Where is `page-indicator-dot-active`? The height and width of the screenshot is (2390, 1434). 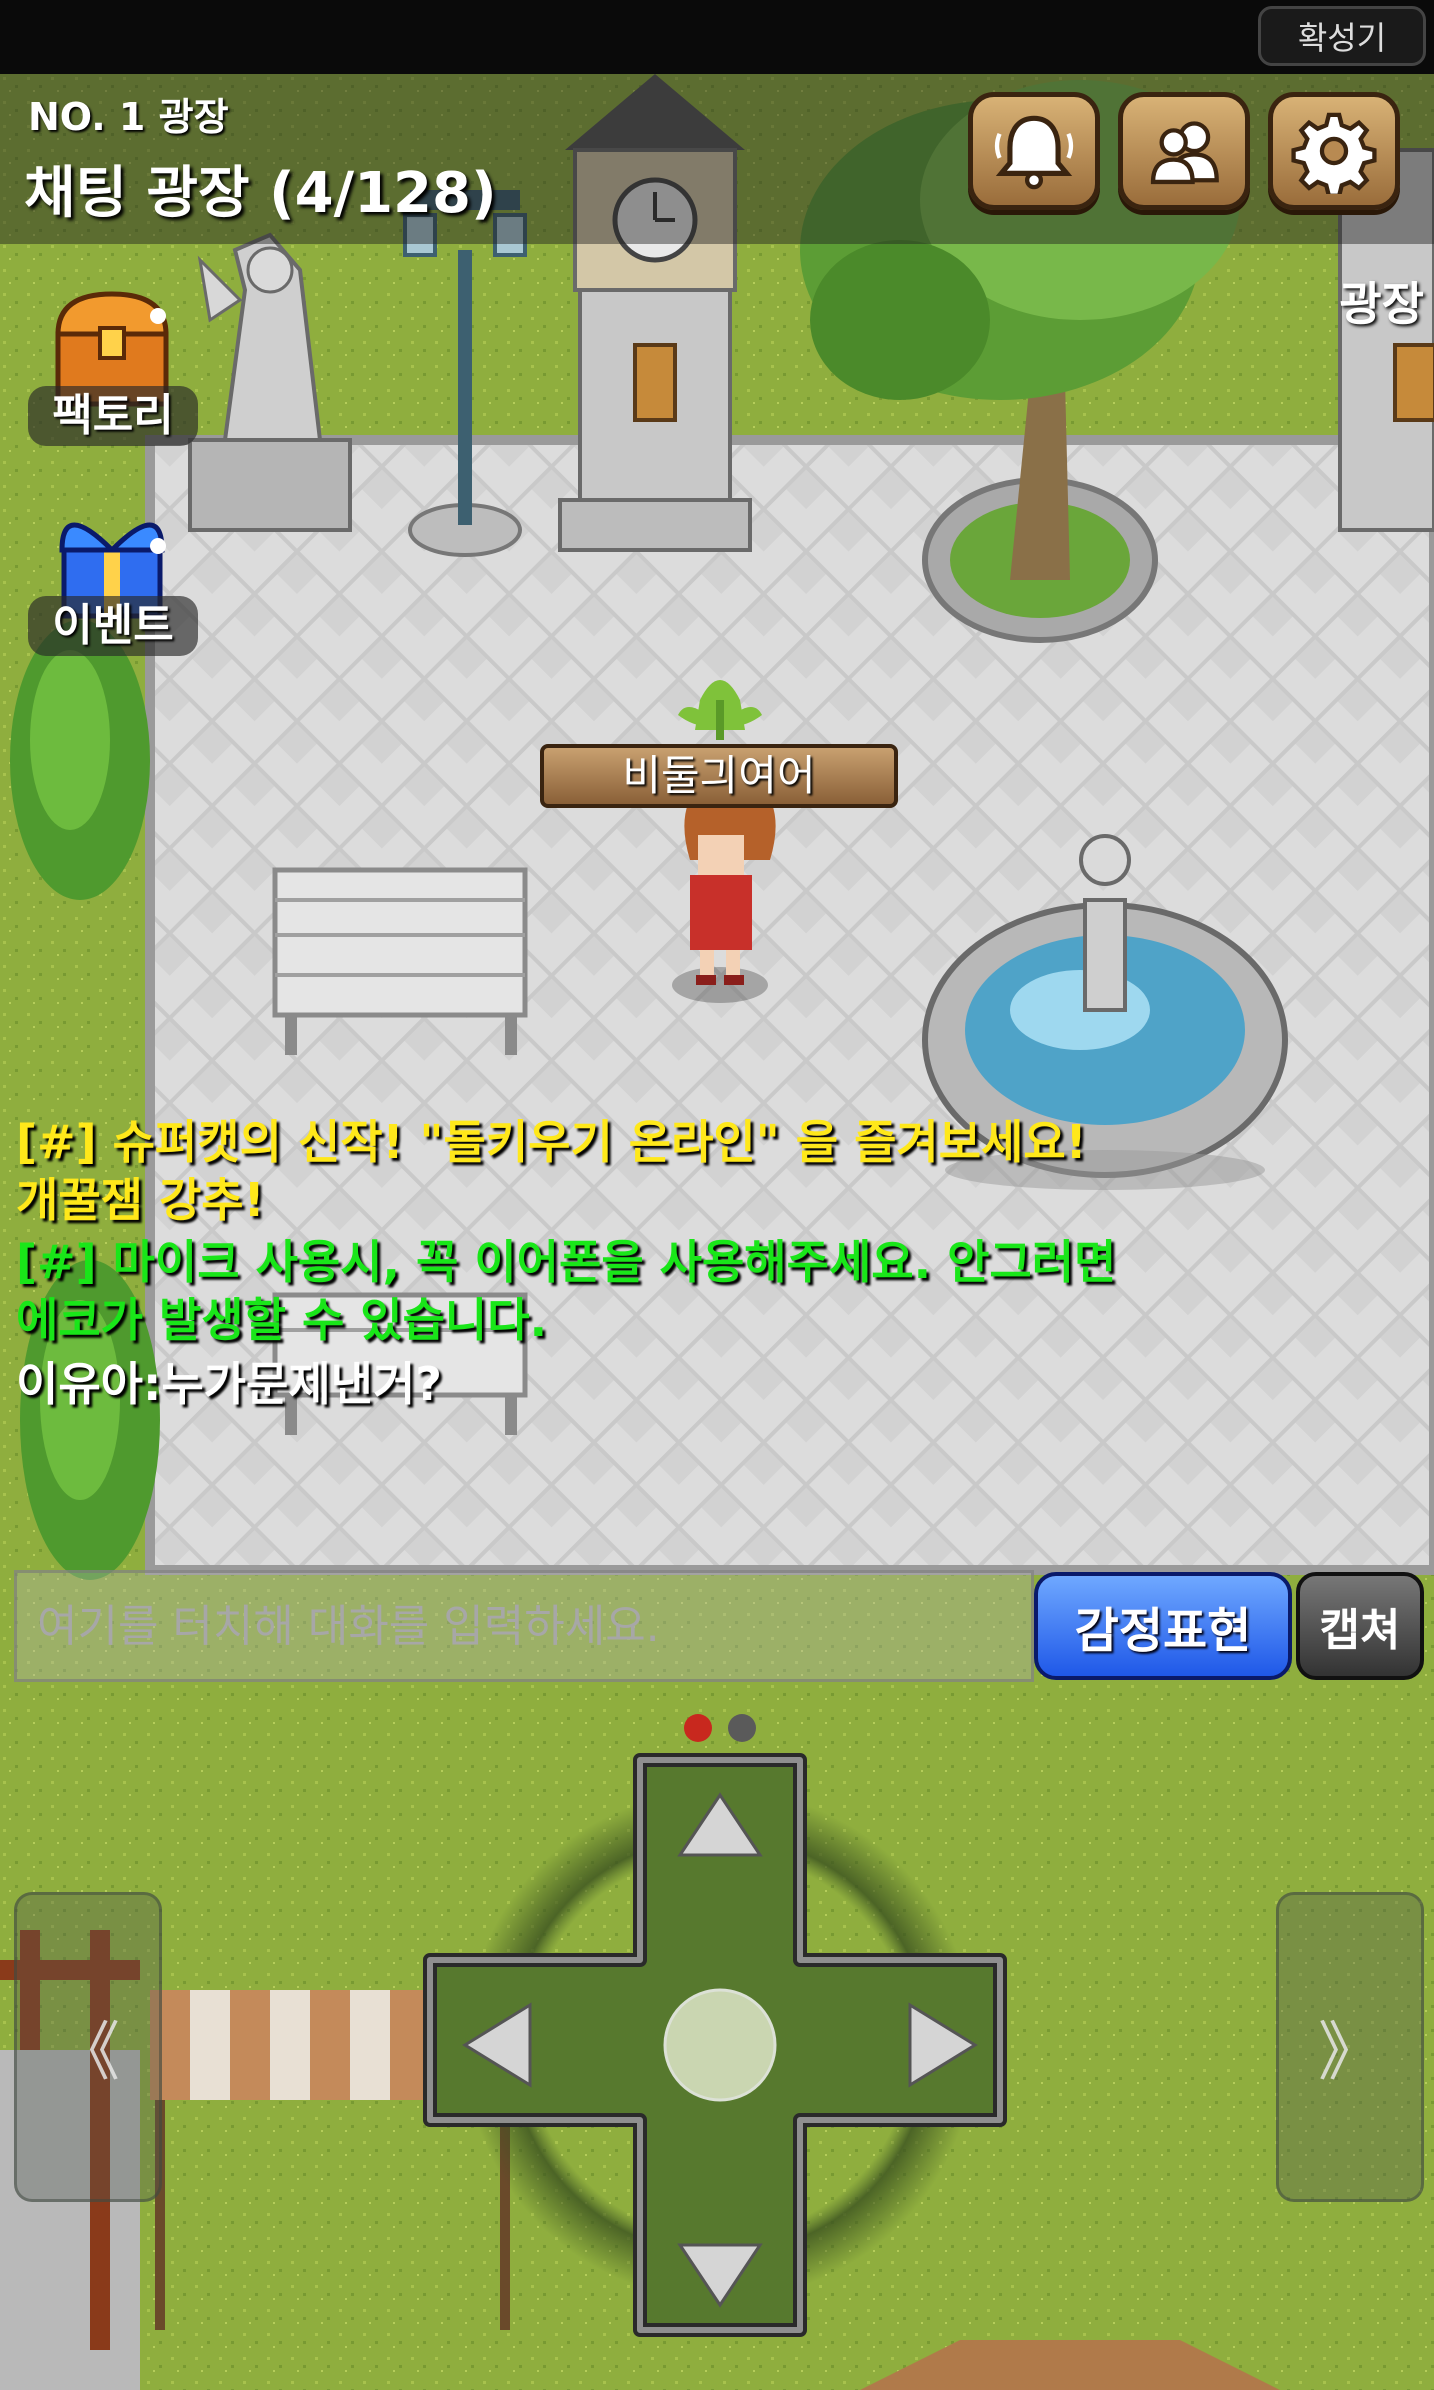
page-indicator-dot-active is located at coordinates (698, 1728).